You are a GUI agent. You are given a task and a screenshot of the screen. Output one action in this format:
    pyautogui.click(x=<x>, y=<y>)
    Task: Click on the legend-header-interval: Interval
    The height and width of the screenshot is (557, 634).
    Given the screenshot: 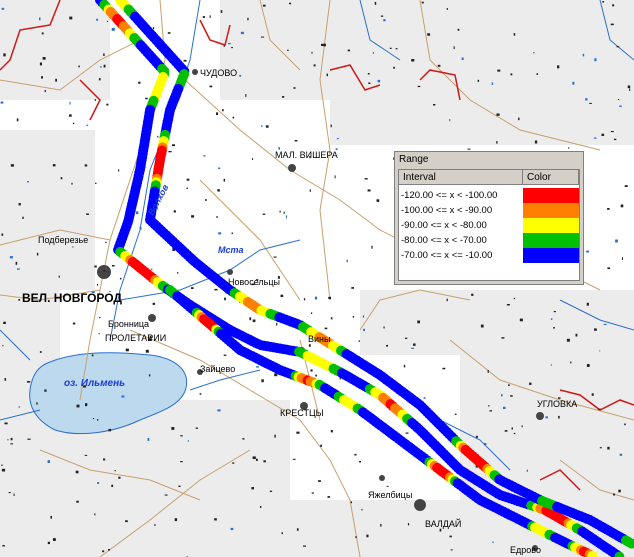 What is the action you would take?
    pyautogui.click(x=461, y=177)
    